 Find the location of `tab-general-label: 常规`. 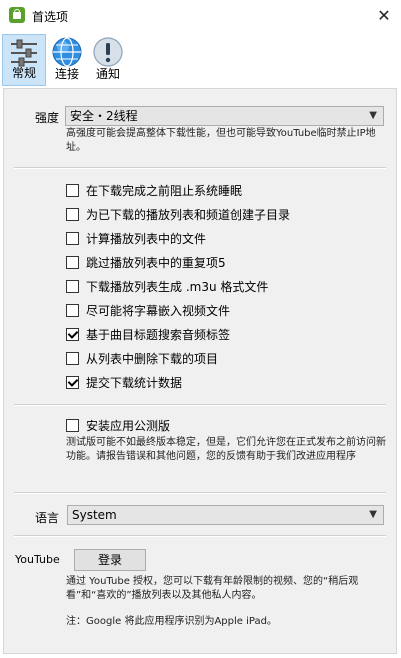

tab-general-label: 常规 is located at coordinates (23, 73).